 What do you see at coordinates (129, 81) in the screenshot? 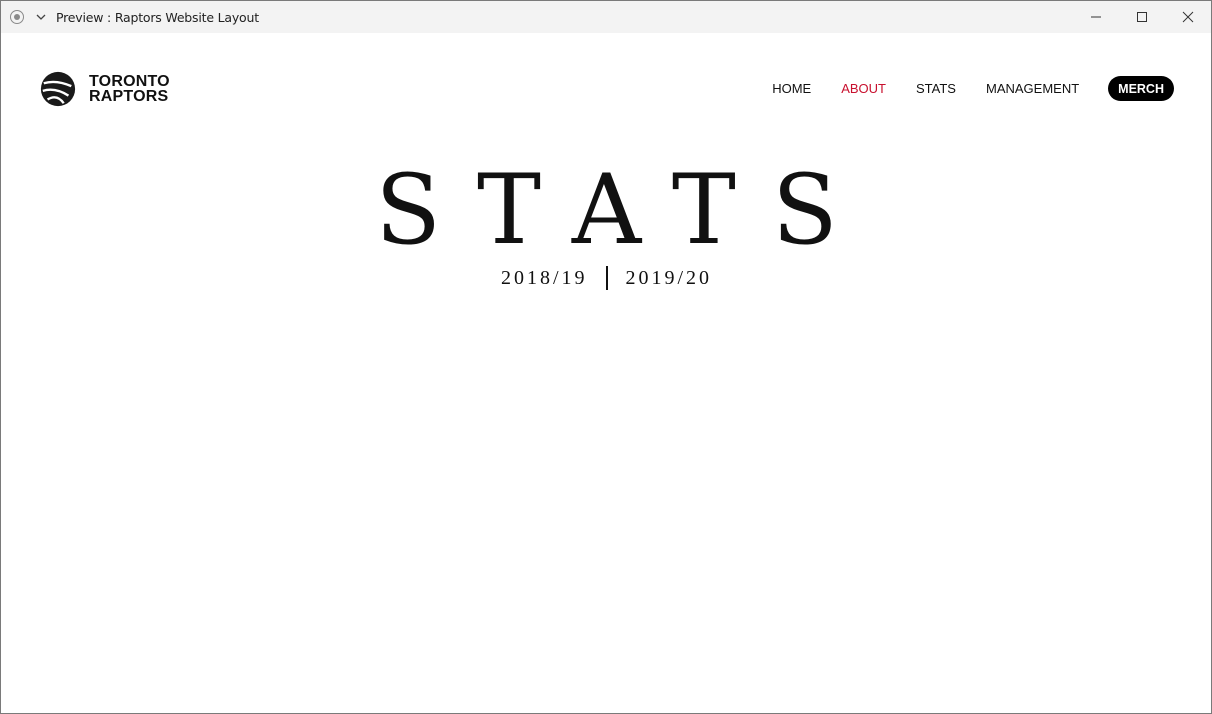
I see `logo-line-1: TORONTO` at bounding box center [129, 81].